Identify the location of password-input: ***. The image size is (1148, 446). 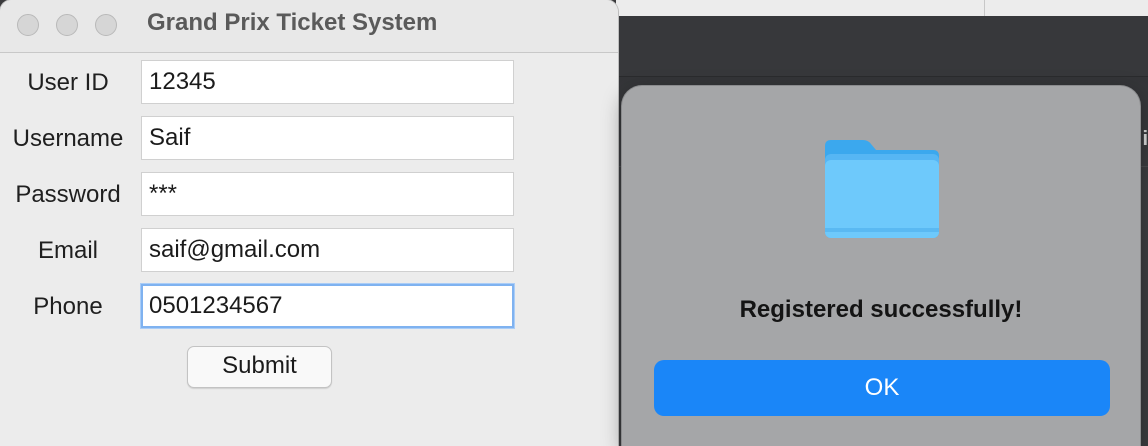
(327, 194).